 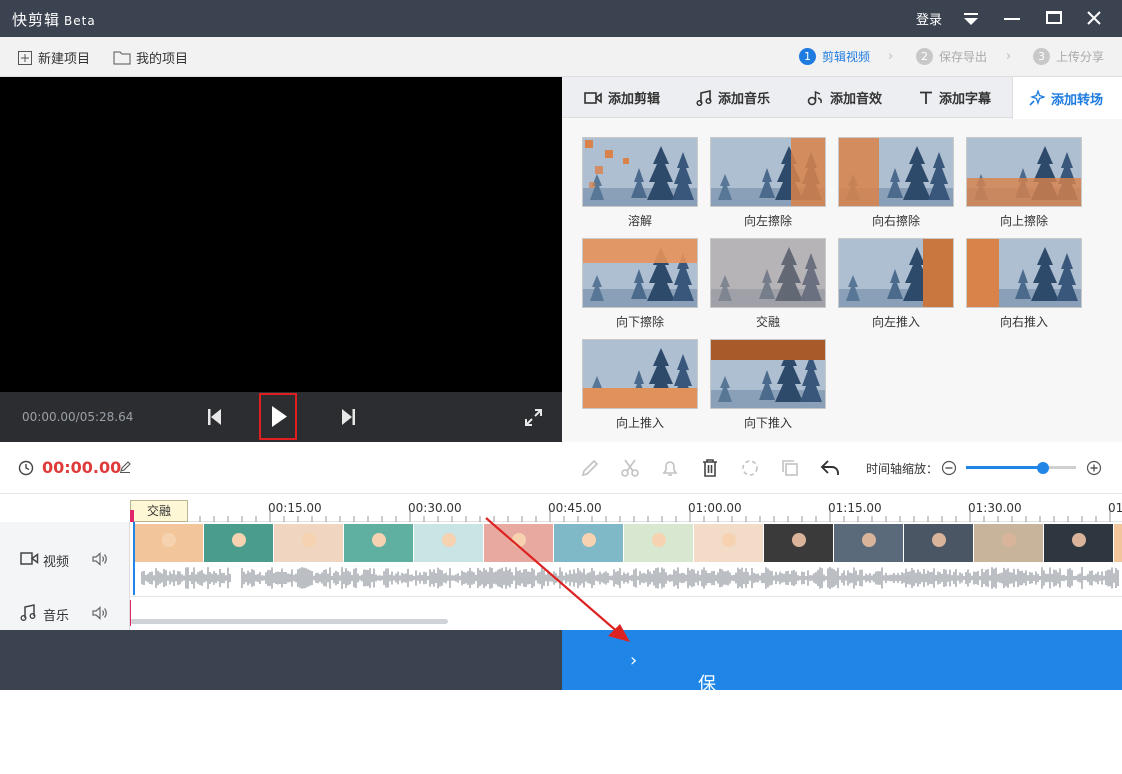 What do you see at coordinates (767, 423) in the screenshot?
I see `transition-label: 向下推入` at bounding box center [767, 423].